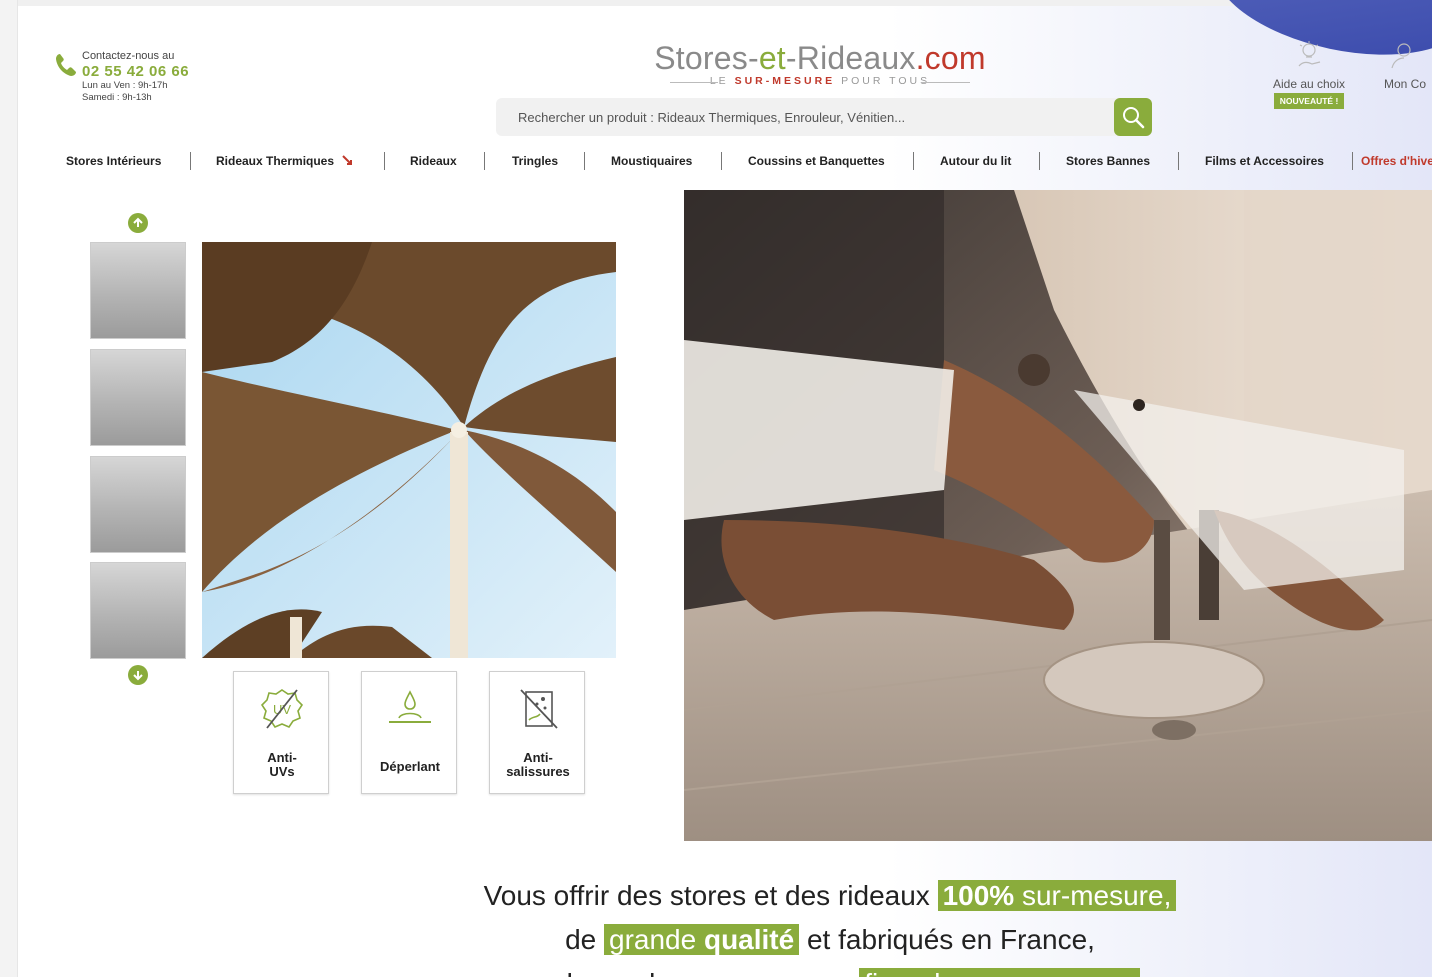 This screenshot has width=1432, height=977. What do you see at coordinates (716, 3) in the screenshot?
I see `window-top-edge` at bounding box center [716, 3].